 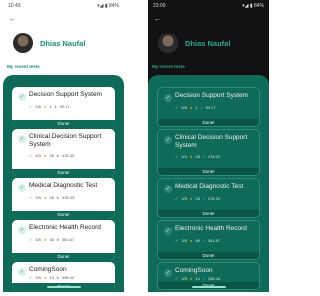 I want to click on test-score: 4/3, so click(x=184, y=156).